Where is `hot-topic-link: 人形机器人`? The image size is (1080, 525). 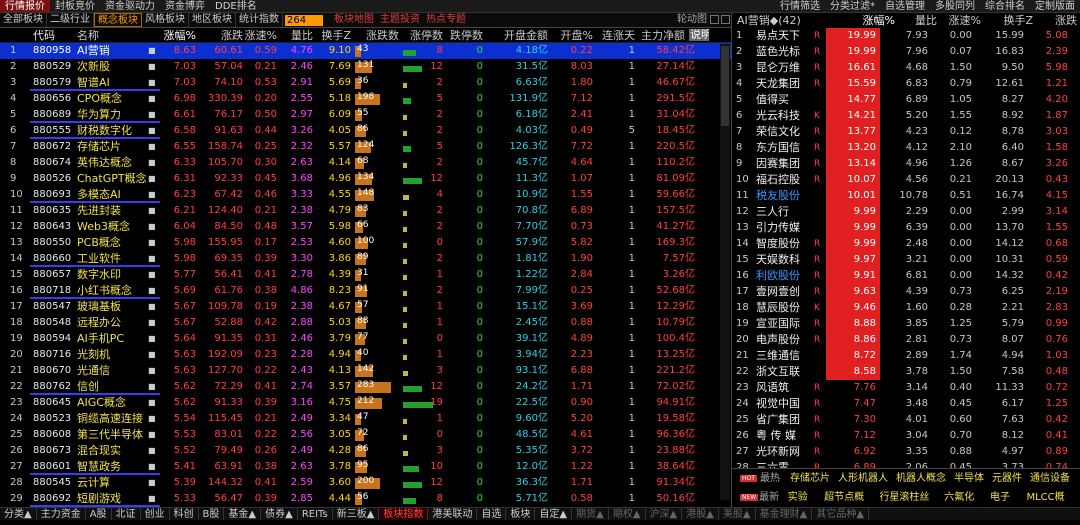
hot-topic-link: 人形机器人 is located at coordinates (863, 479).